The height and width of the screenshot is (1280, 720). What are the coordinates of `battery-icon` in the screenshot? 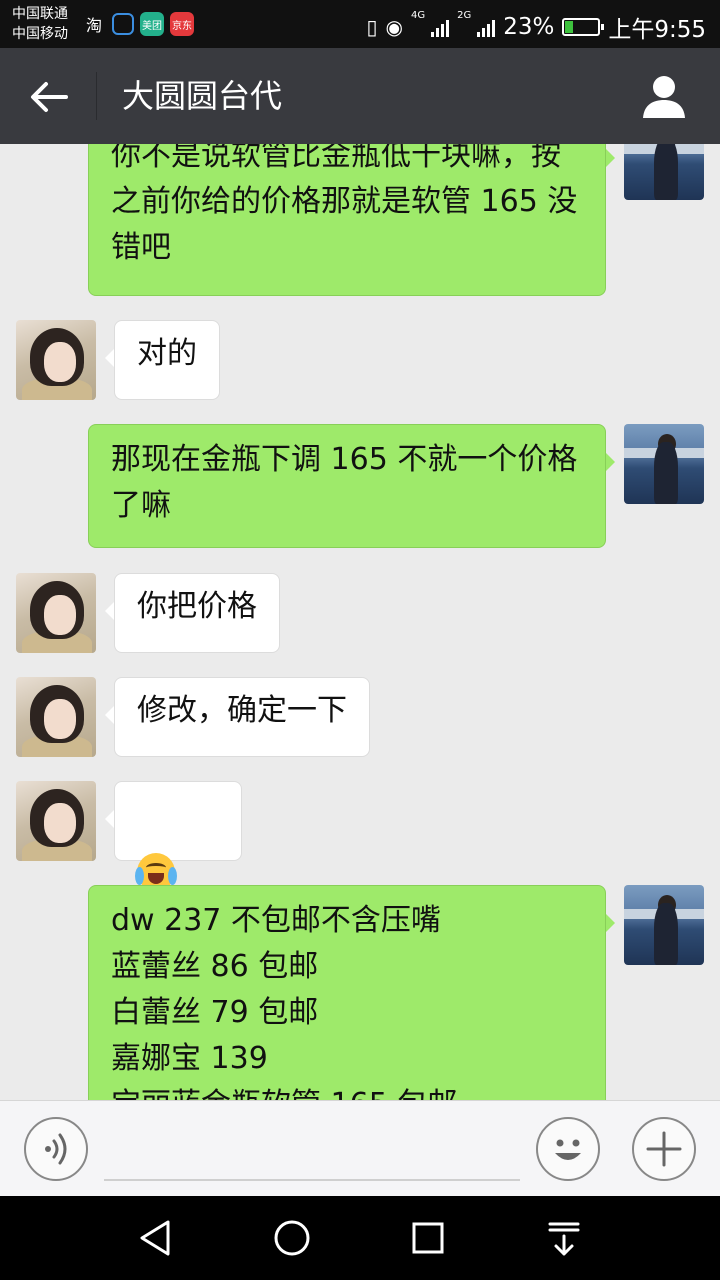 It's located at (583, 27).